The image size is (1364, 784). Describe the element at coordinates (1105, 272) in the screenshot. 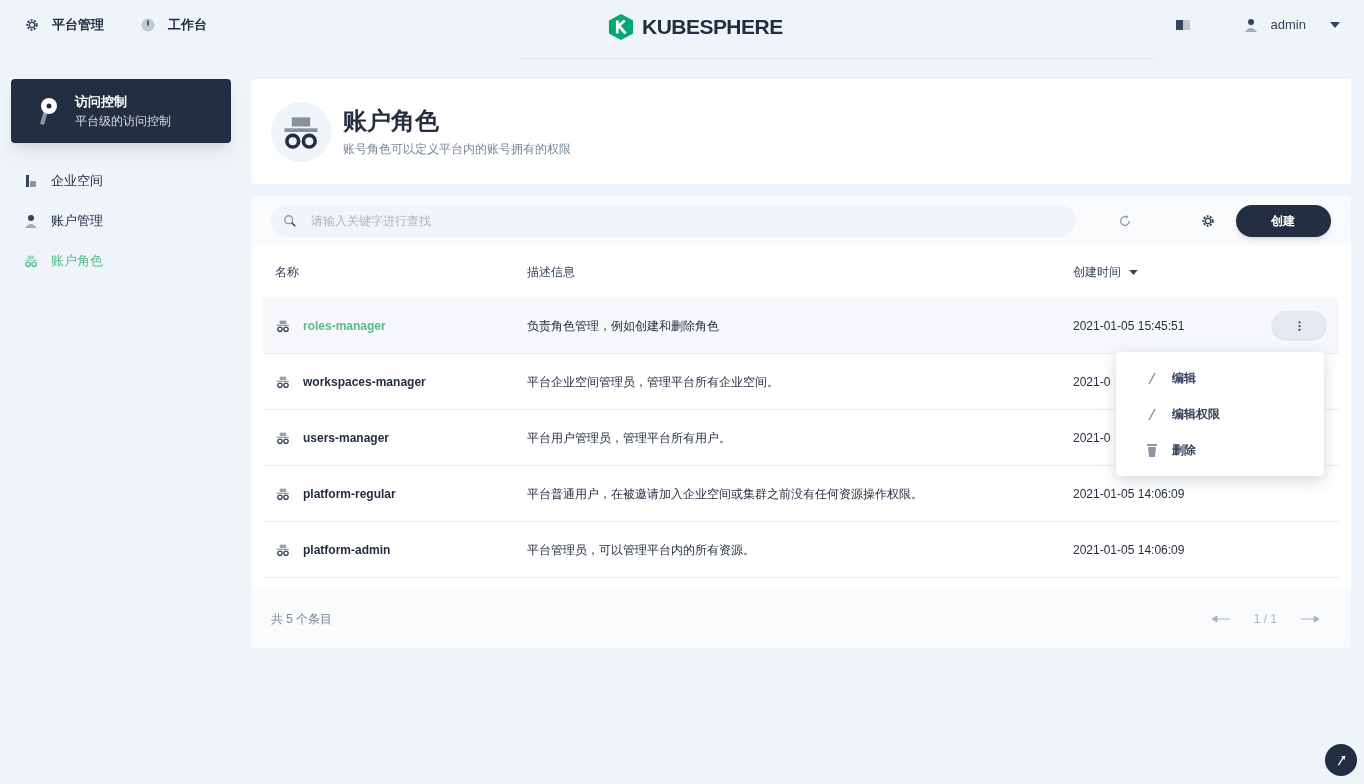

I see `column-header: 创建时间` at that location.